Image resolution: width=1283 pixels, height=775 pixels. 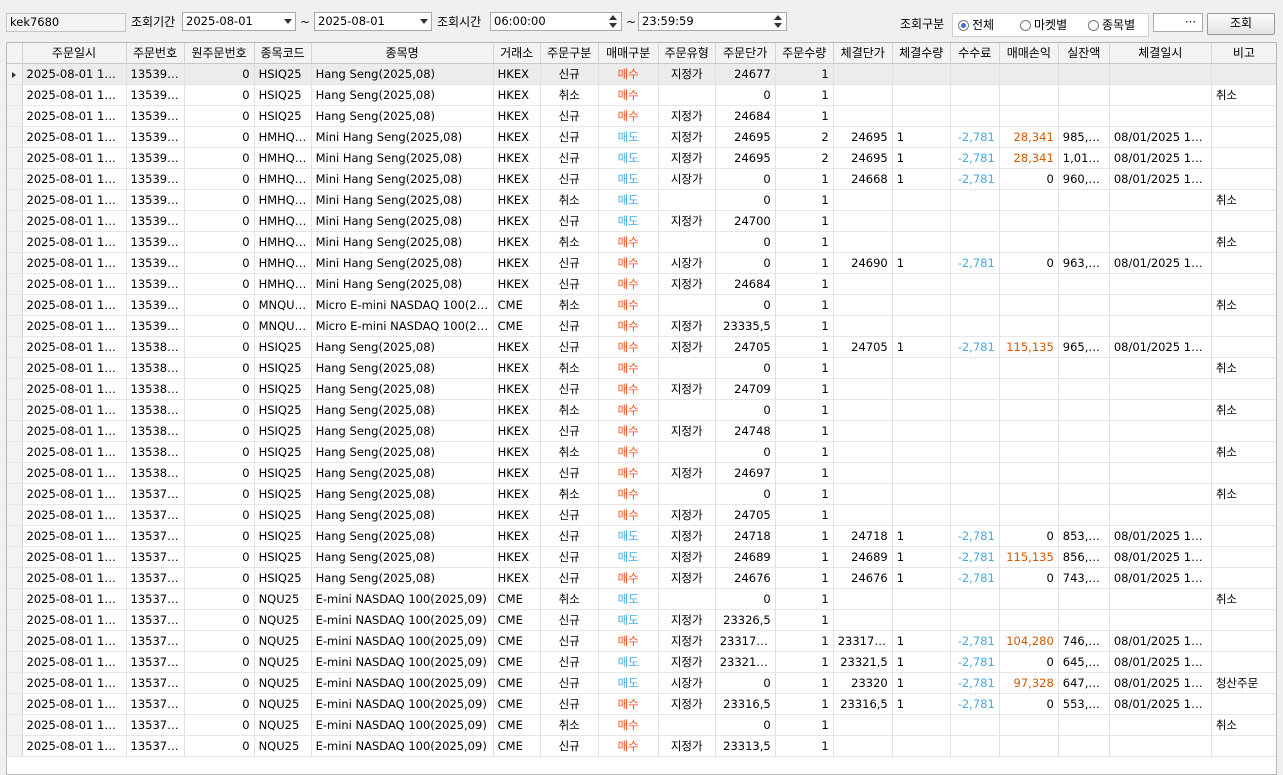 What do you see at coordinates (863, 494) in the screenshot?
I see `cell-fill-price` at bounding box center [863, 494].